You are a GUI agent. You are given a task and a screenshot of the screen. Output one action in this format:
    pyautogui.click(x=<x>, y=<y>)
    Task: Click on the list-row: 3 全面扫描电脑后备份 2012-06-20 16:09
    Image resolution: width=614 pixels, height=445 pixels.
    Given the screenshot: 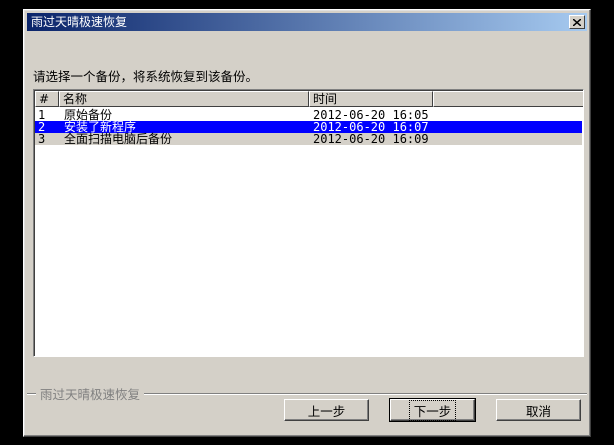 What is the action you would take?
    pyautogui.click(x=308, y=139)
    